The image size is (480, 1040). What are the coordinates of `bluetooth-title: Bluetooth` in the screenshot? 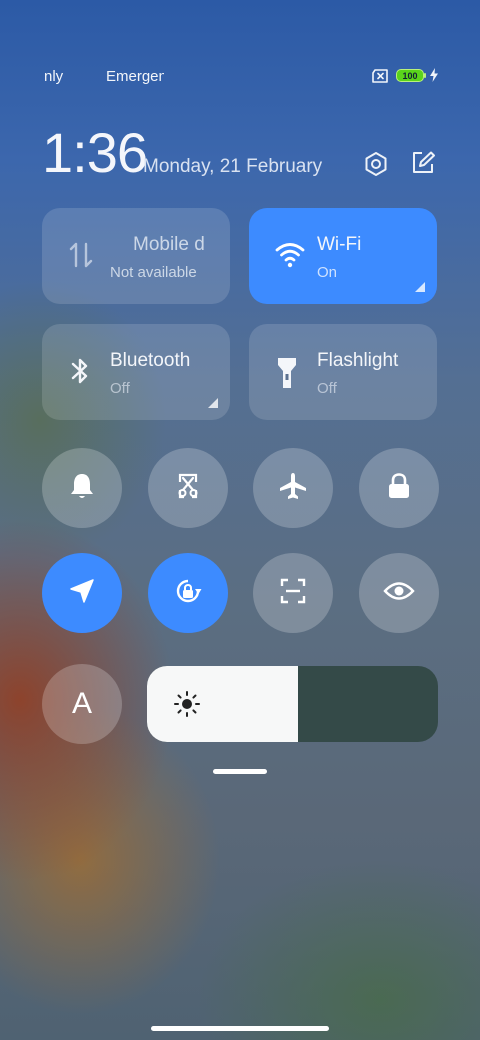 It's located at (150, 360).